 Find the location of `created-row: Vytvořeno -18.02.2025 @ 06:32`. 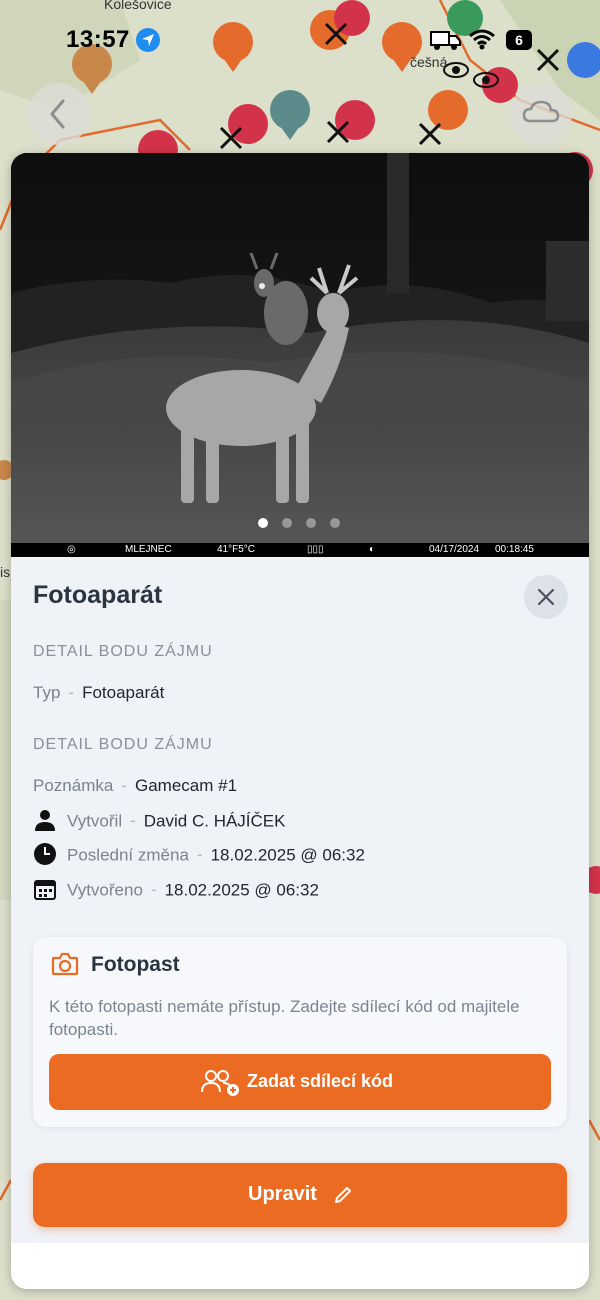

created-row: Vytvořeno -18.02.2025 @ 06:32 is located at coordinates (176, 891).